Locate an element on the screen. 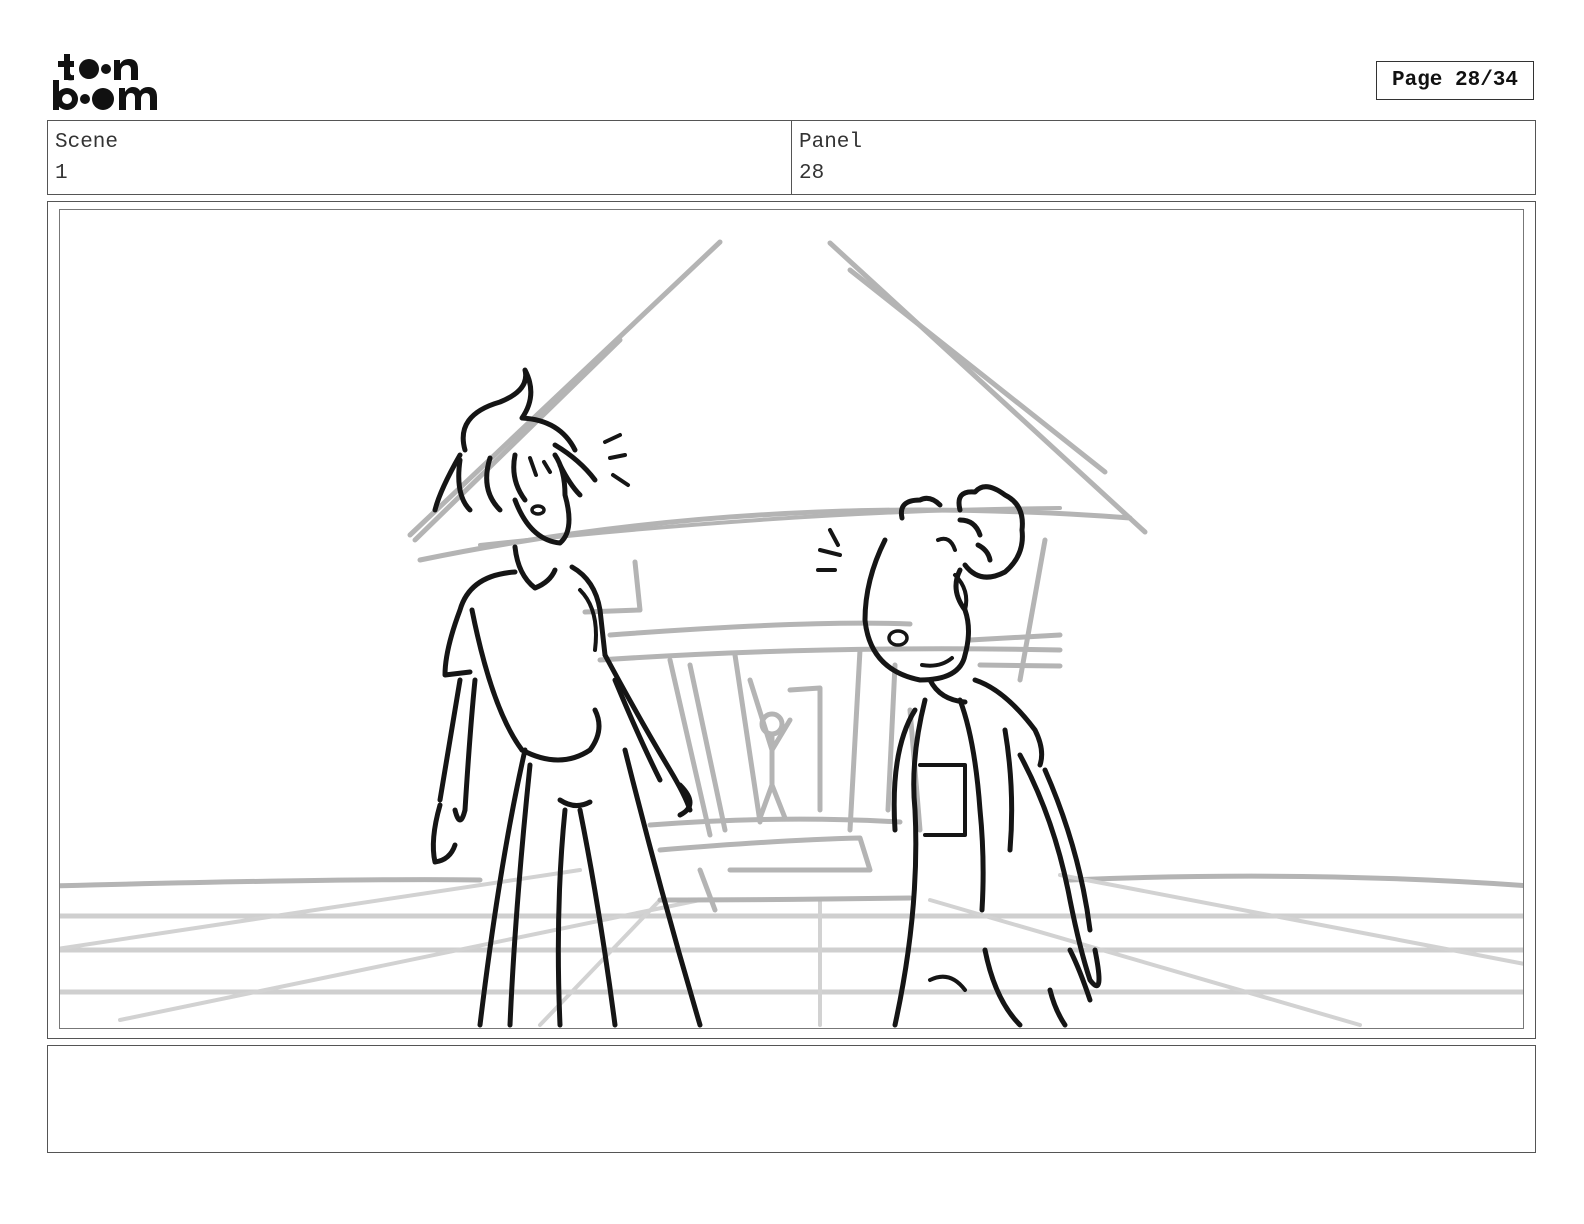 The height and width of the screenshot is (1224, 1584). panel-value: 28 is located at coordinates (812, 173).